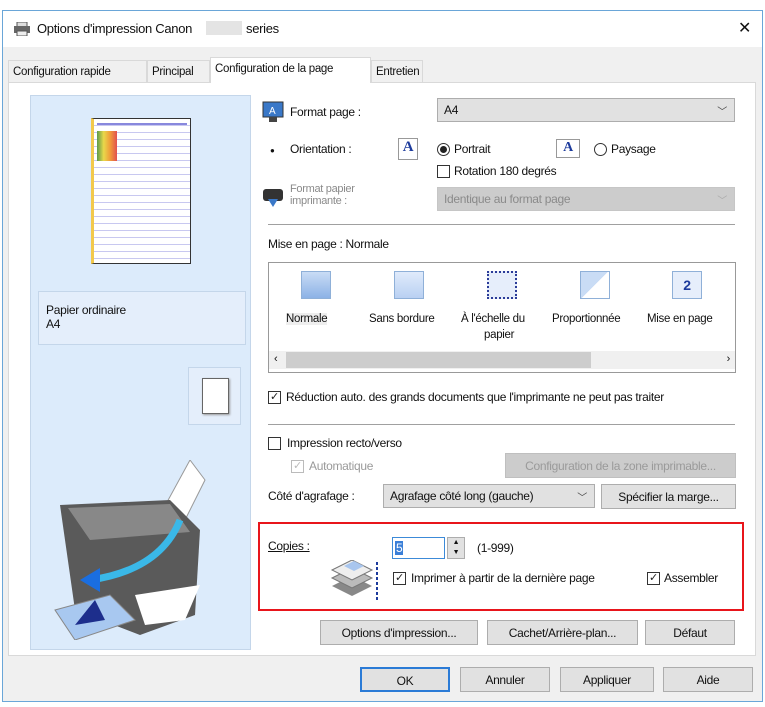 This screenshot has width=765, height=707. Describe the element at coordinates (399, 578) in the screenshot. I see `reverse-order-checkbox: ✓` at that location.